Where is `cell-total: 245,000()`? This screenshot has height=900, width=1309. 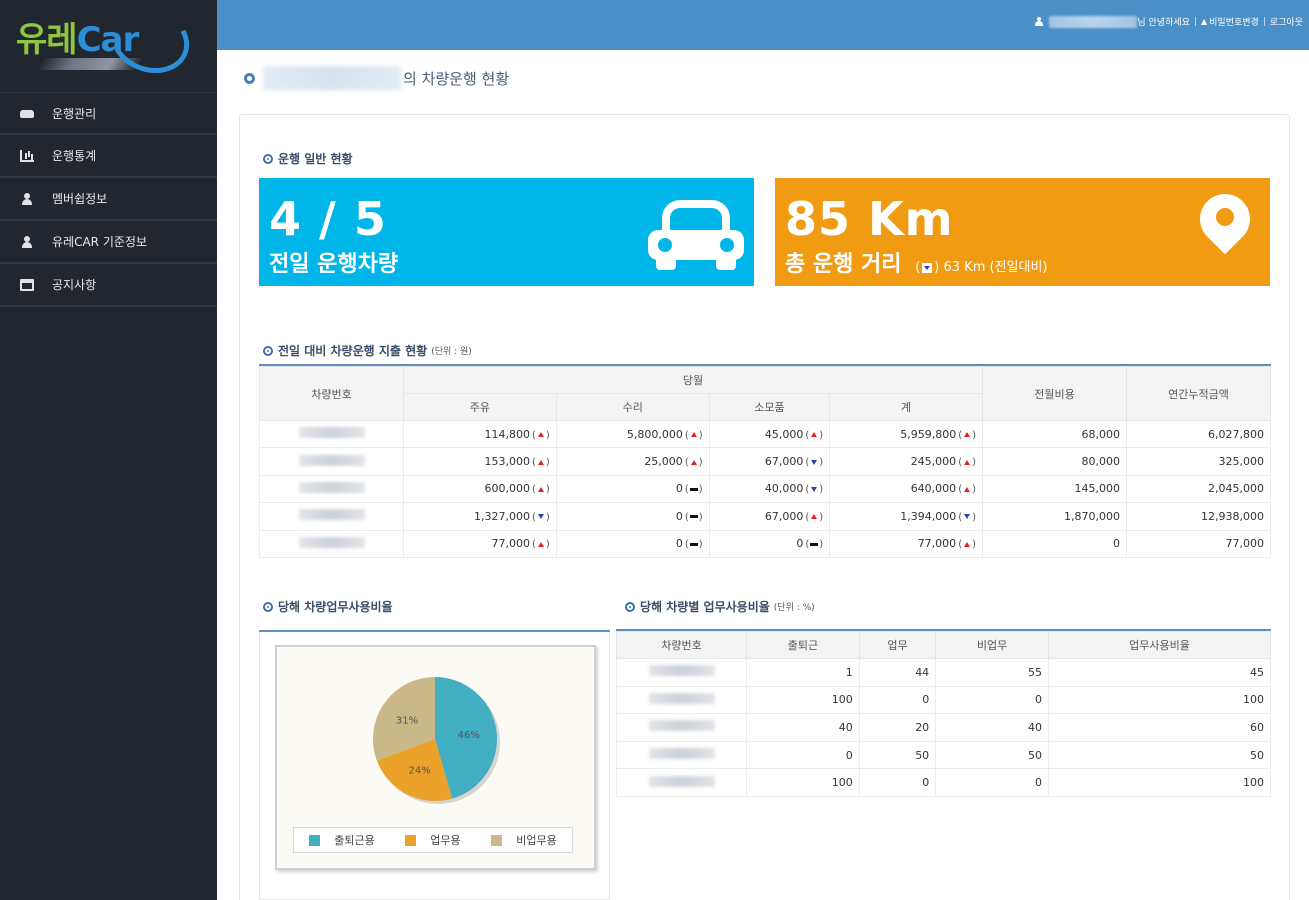 cell-total: 245,000() is located at coordinates (906, 461).